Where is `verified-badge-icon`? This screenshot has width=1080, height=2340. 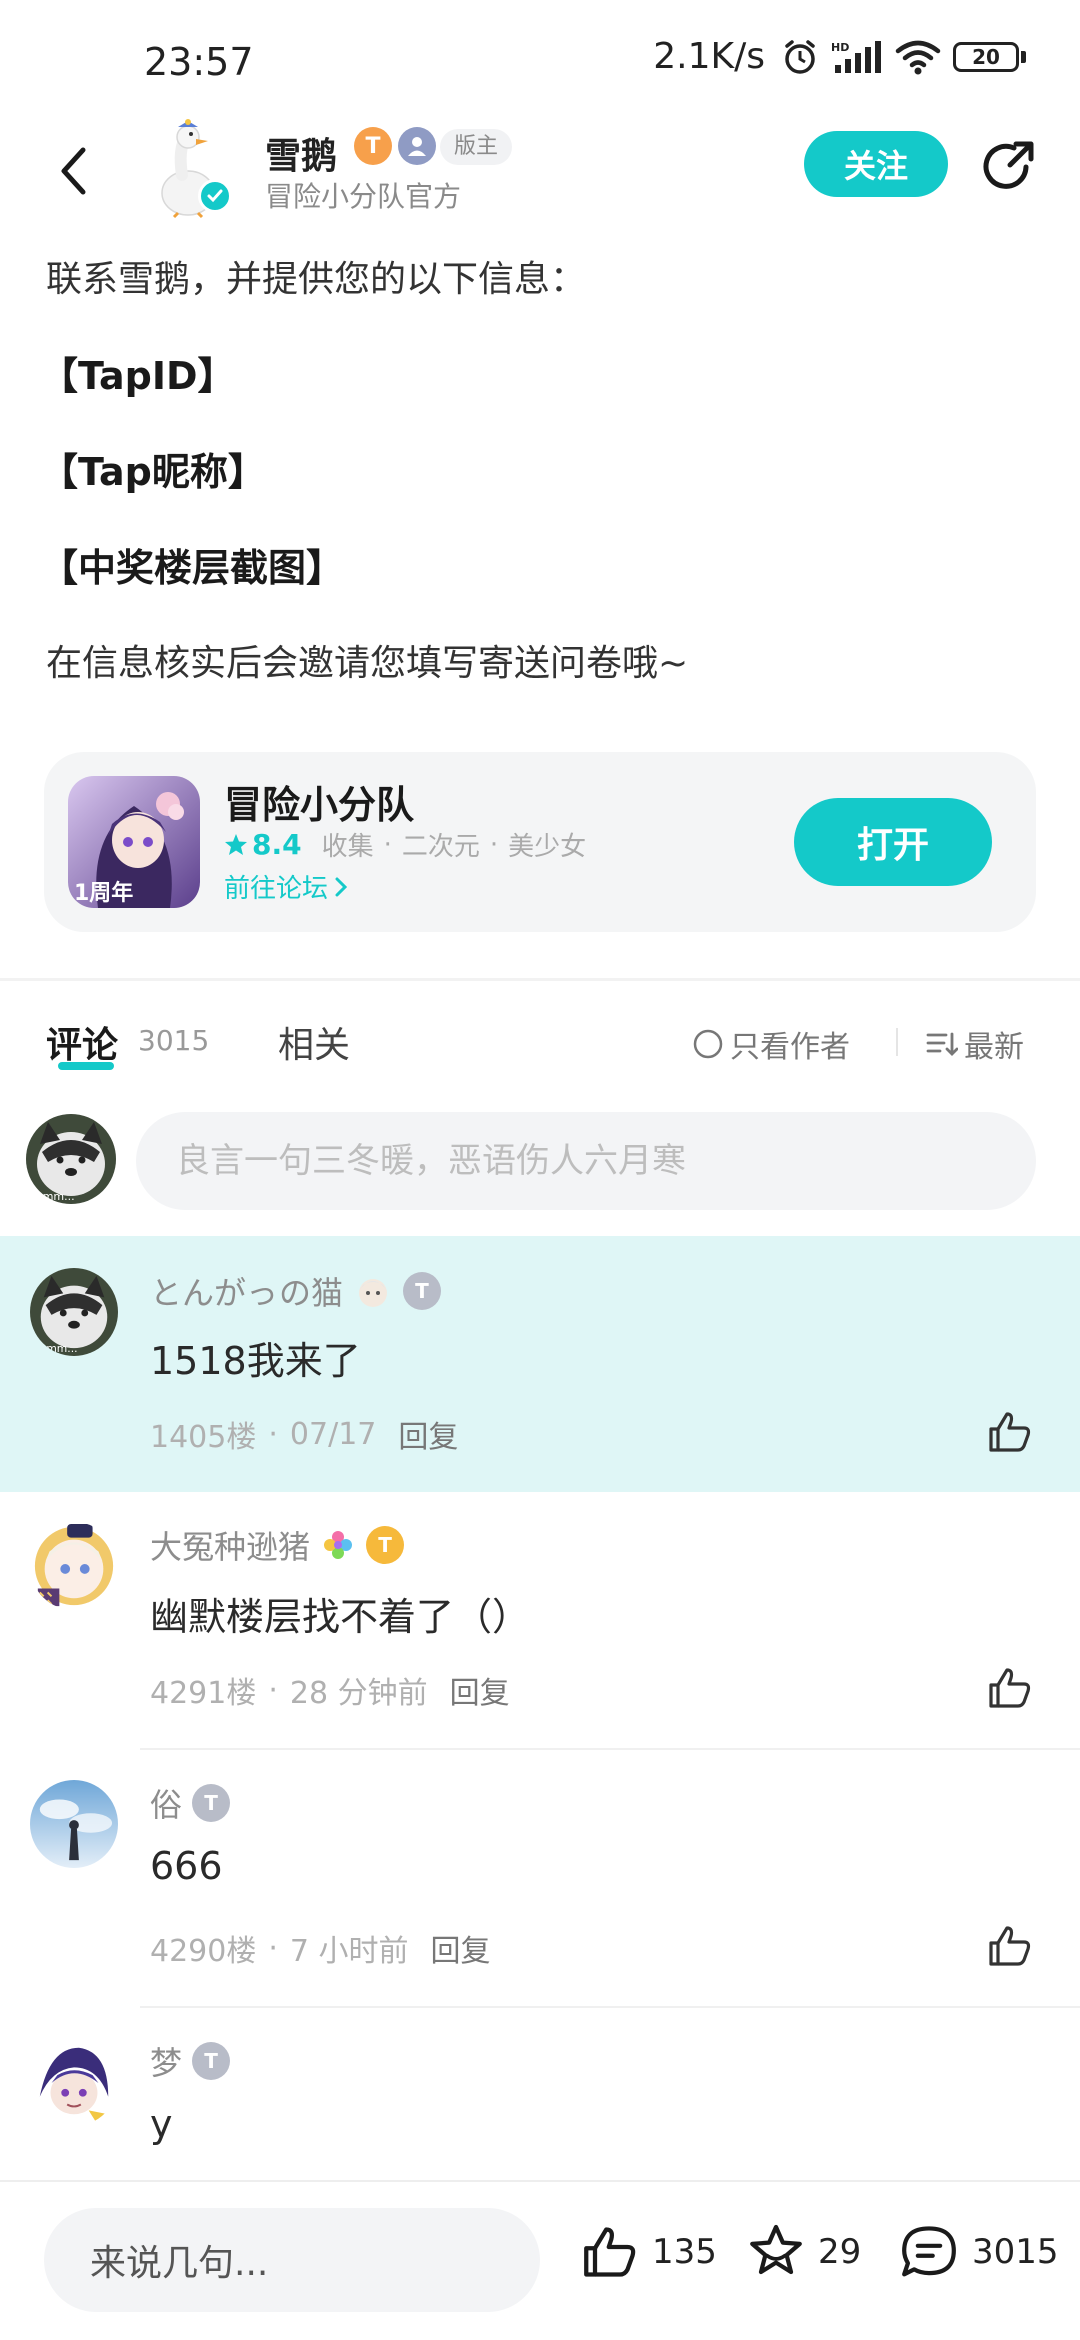 verified-badge-icon is located at coordinates (215, 196).